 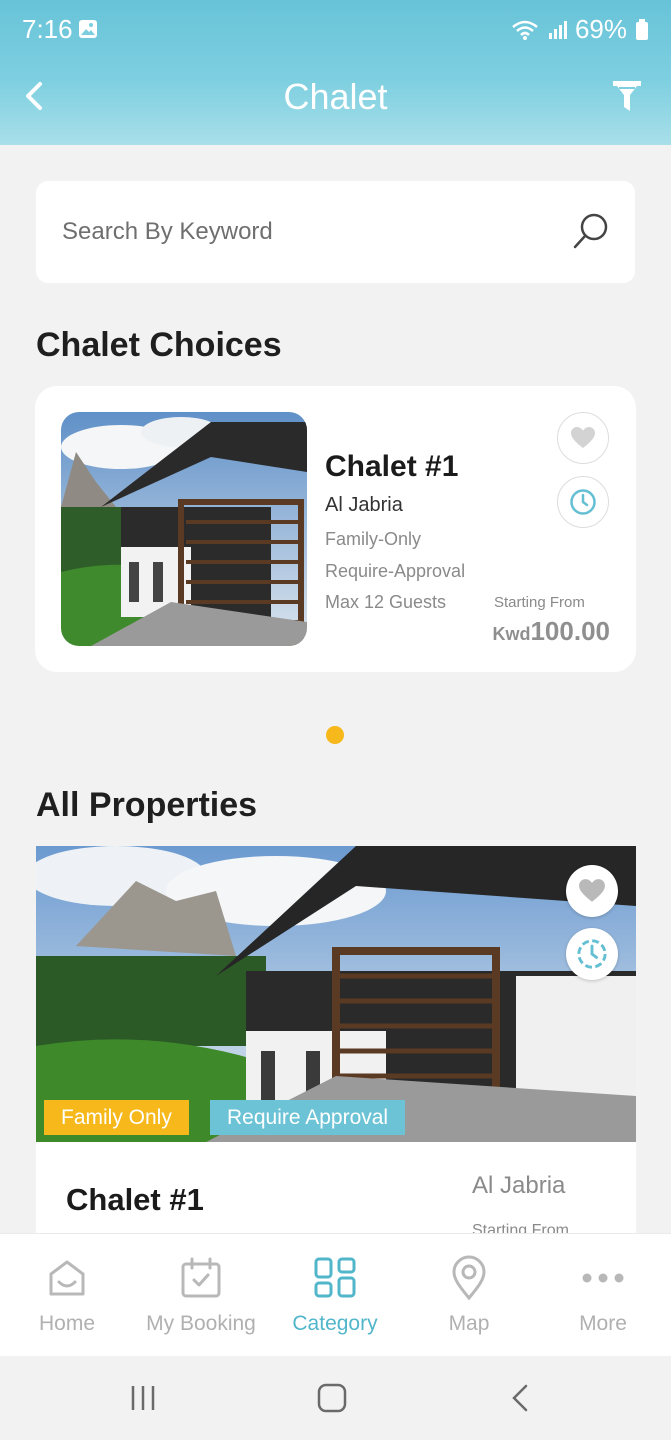 What do you see at coordinates (603, 1295) in the screenshot?
I see `tab-more: More` at bounding box center [603, 1295].